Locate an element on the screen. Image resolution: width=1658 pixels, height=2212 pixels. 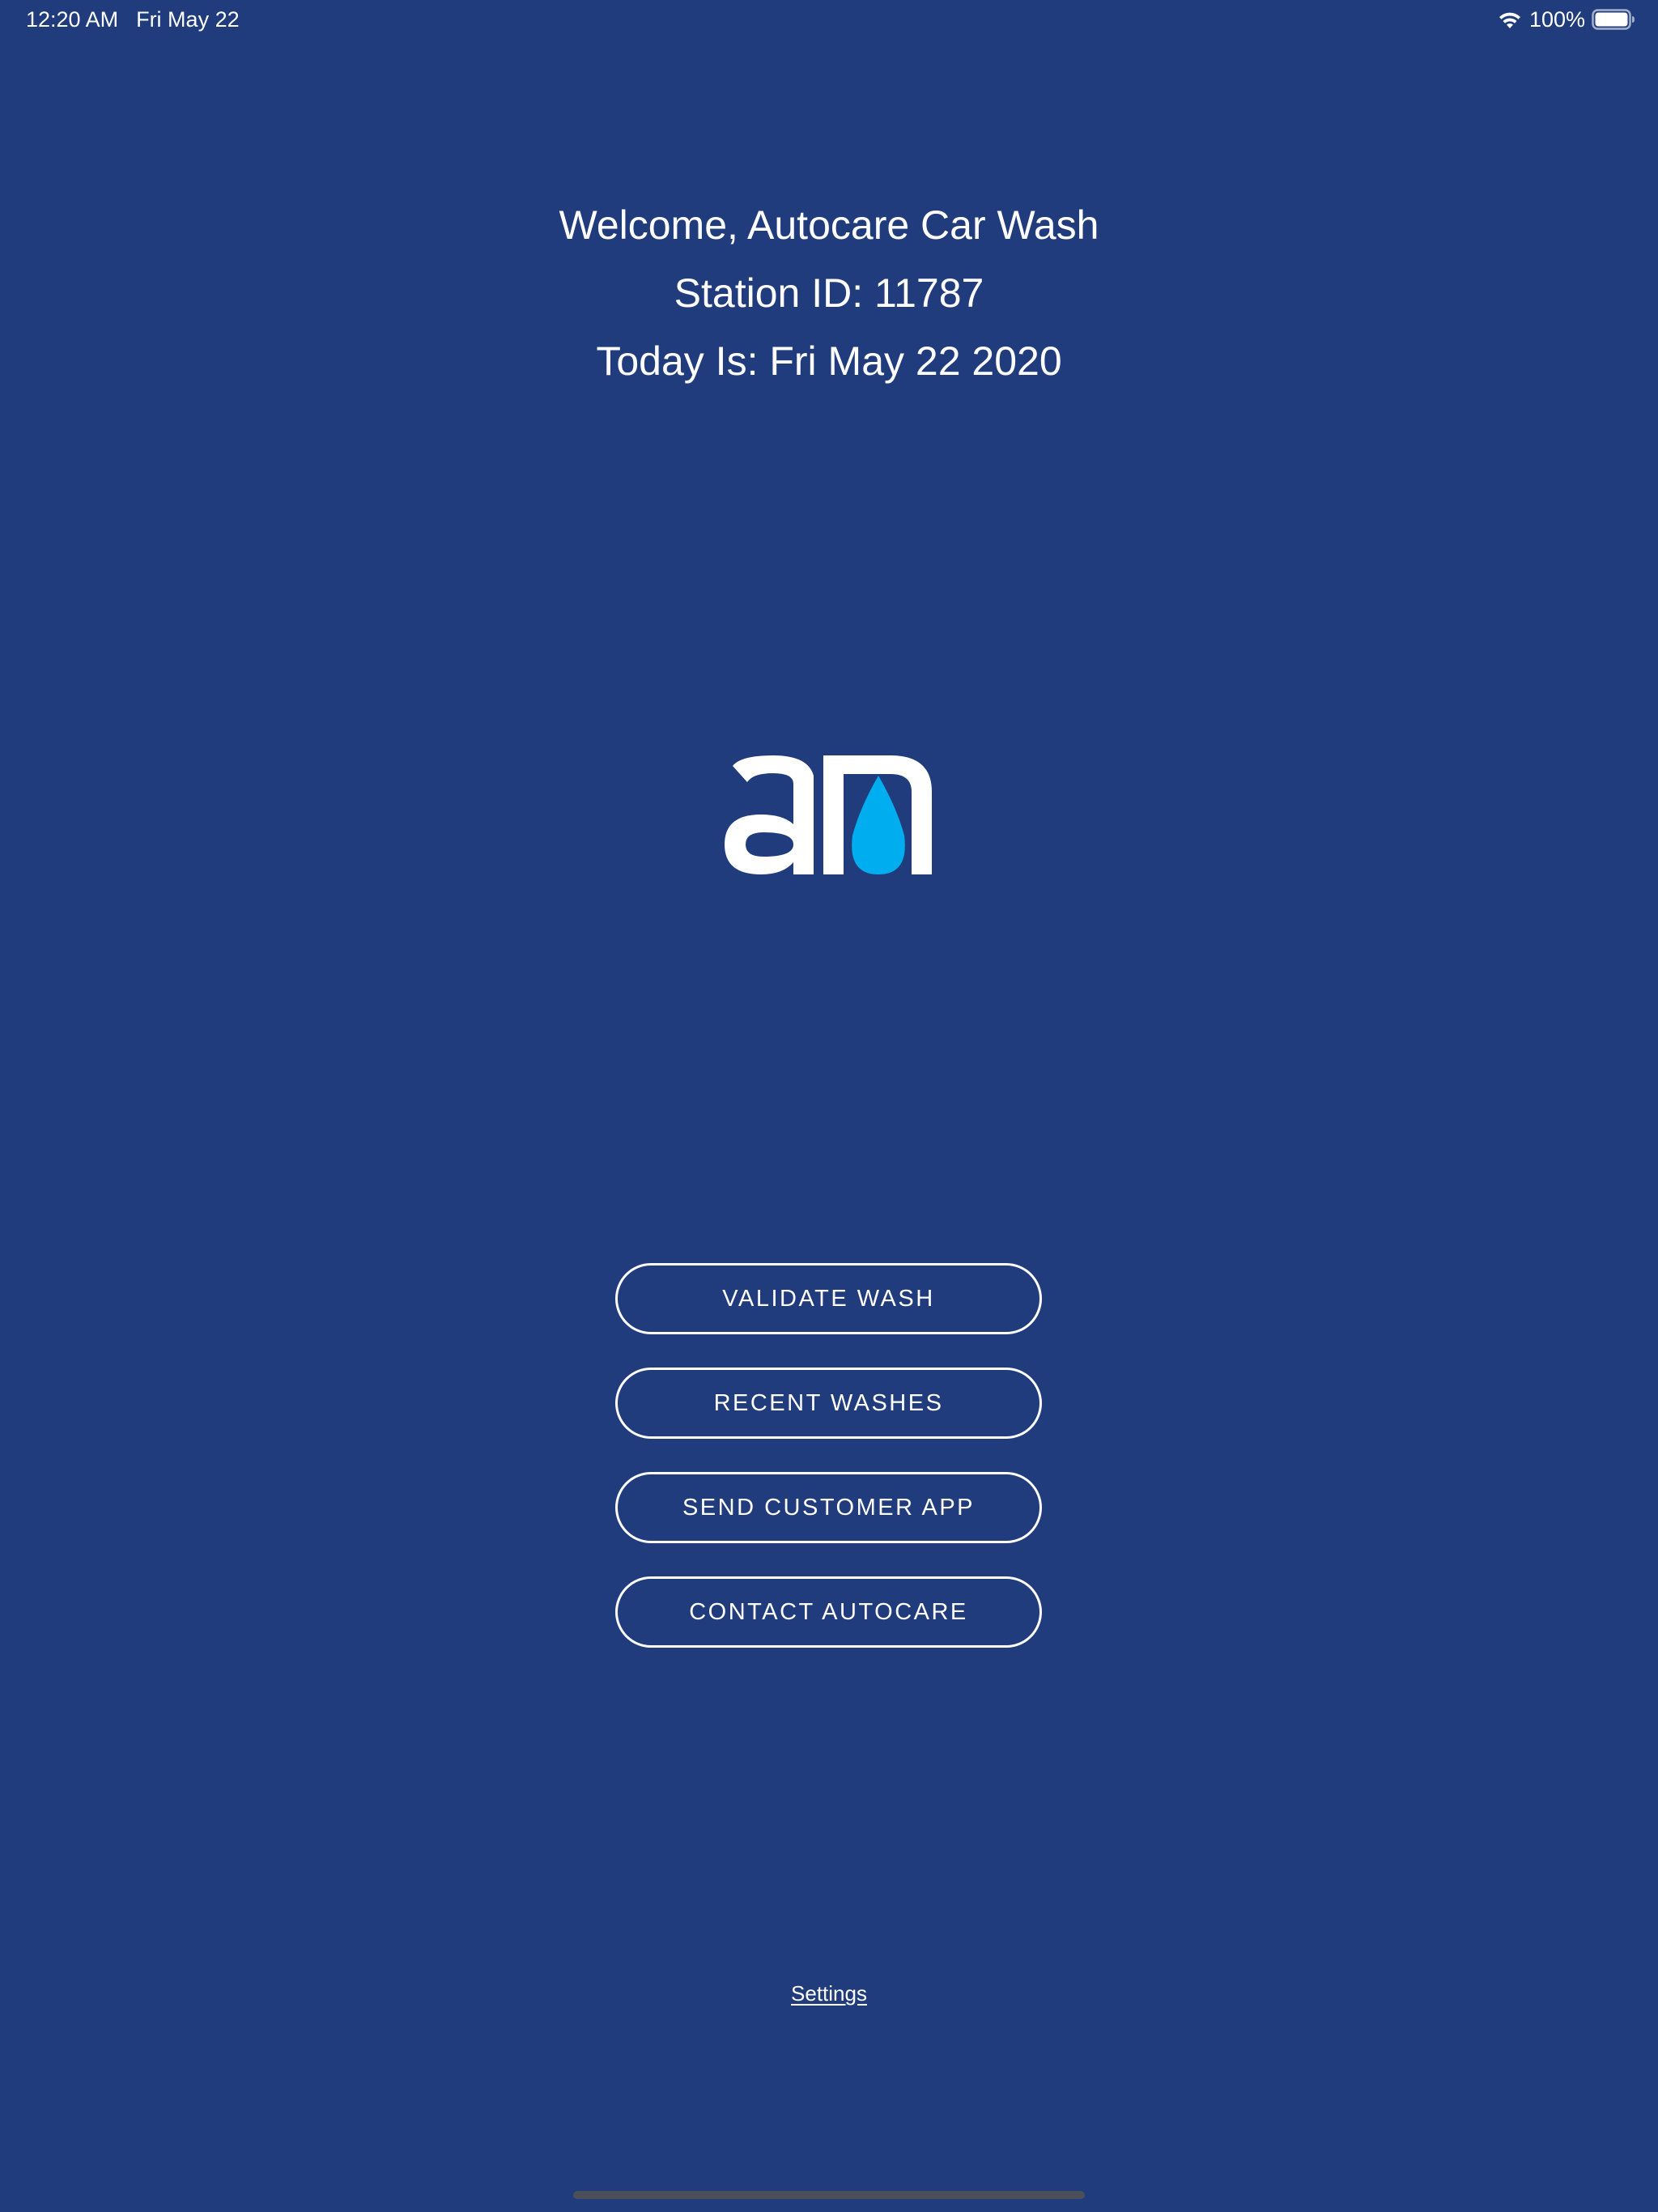
status-time-date: 12:20 AM Fri May 22 is located at coordinates (133, 19).